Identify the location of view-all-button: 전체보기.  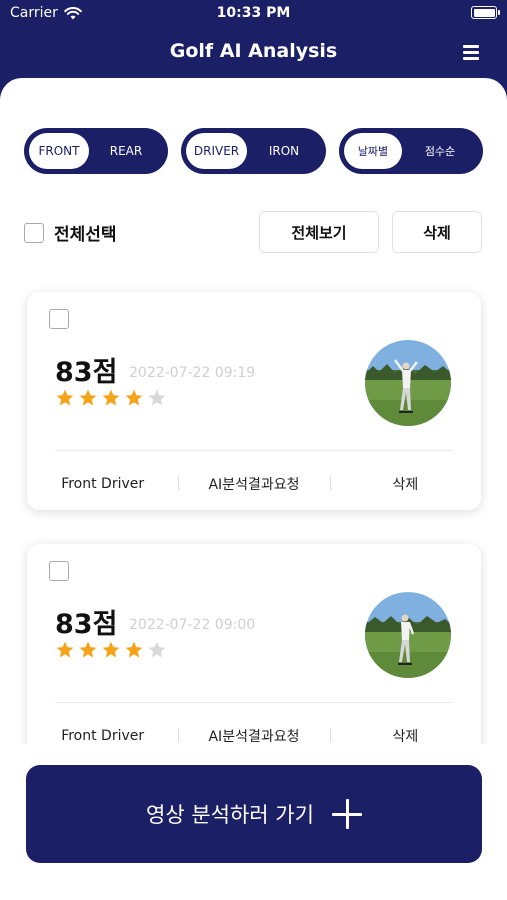
(319, 232).